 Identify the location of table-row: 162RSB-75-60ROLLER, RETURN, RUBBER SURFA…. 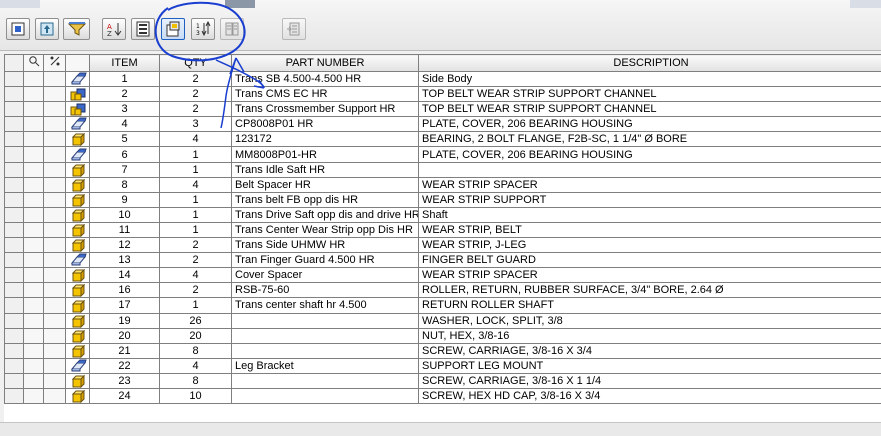
(443, 290).